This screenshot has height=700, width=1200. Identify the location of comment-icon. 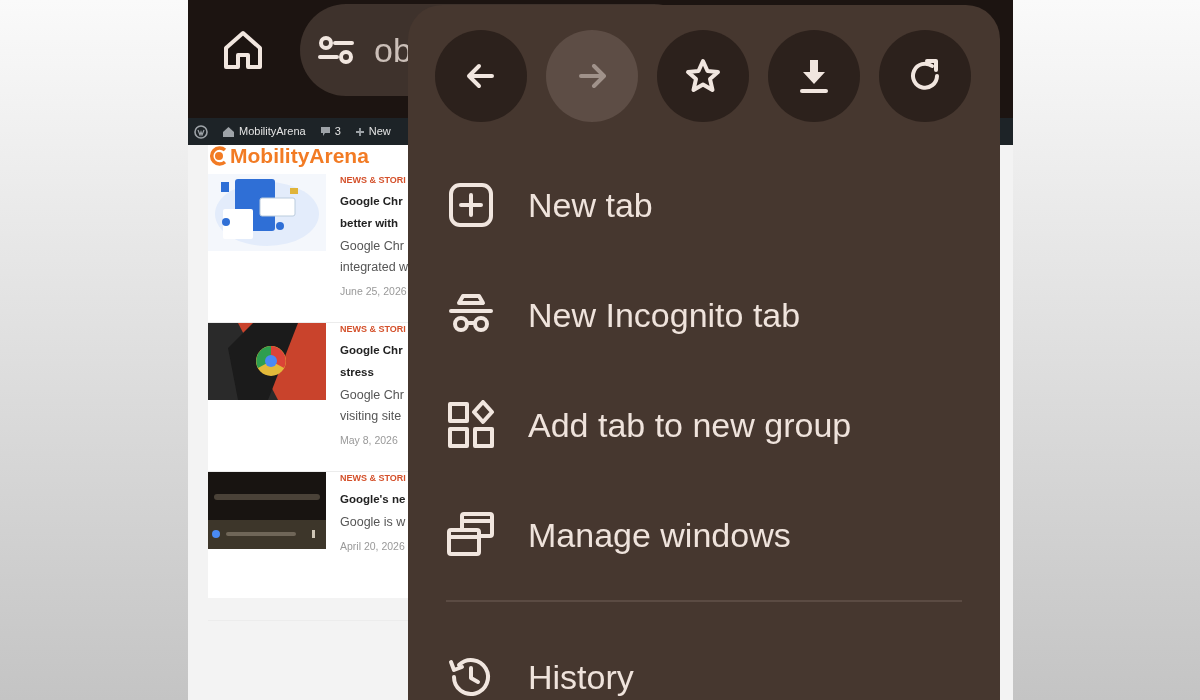
(325, 131).